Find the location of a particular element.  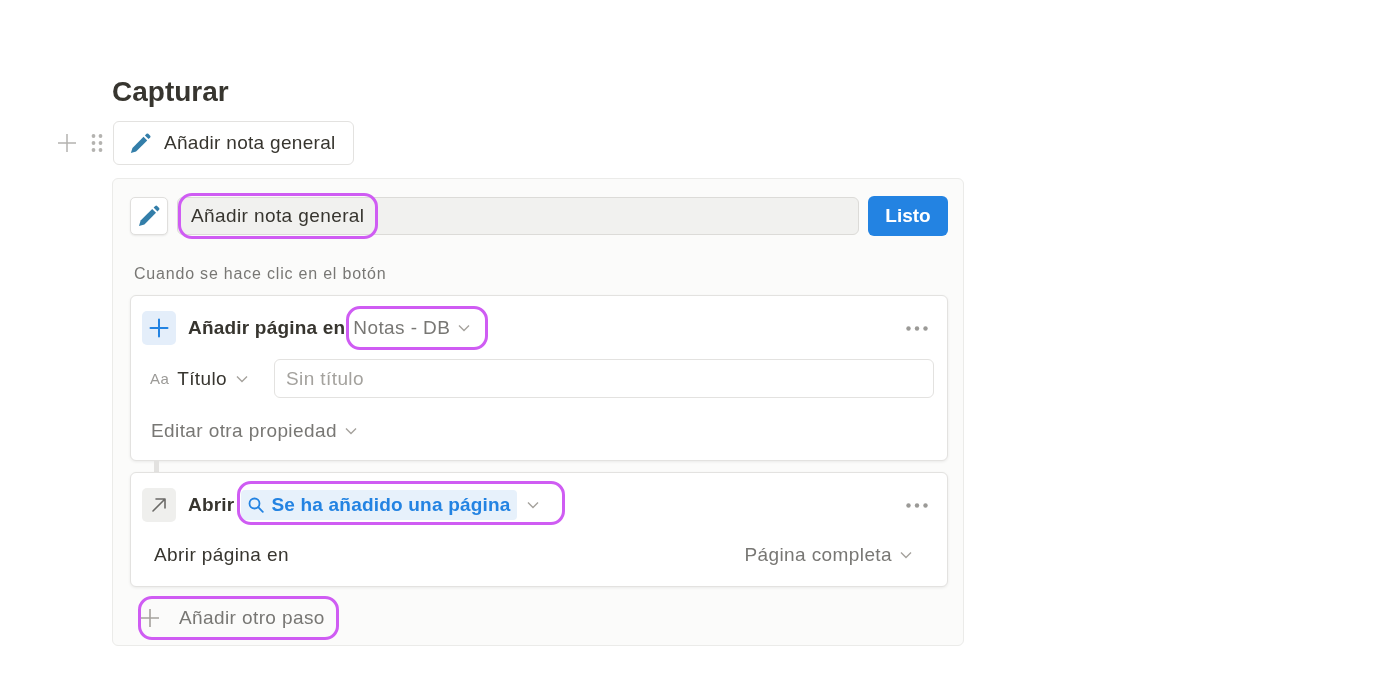

database-dropdown: Notas - DB is located at coordinates (412, 328).